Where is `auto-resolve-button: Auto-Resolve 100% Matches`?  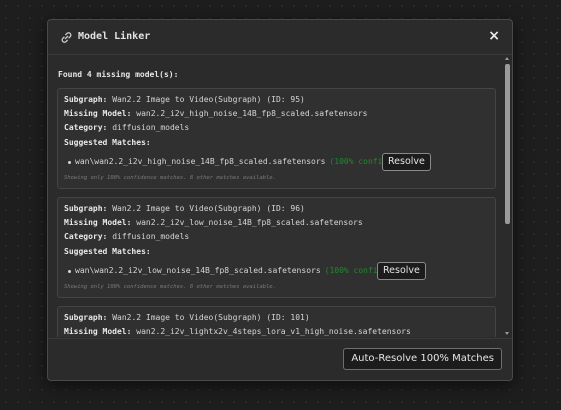
auto-resolve-button: Auto-Resolve 100% Matches is located at coordinates (422, 359).